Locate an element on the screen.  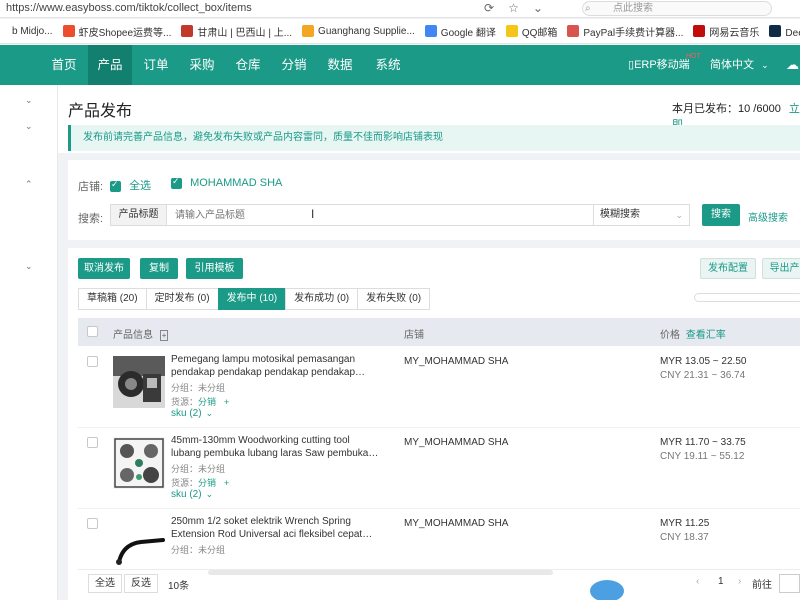
select-all-checkbox is located at coordinates (92, 331).